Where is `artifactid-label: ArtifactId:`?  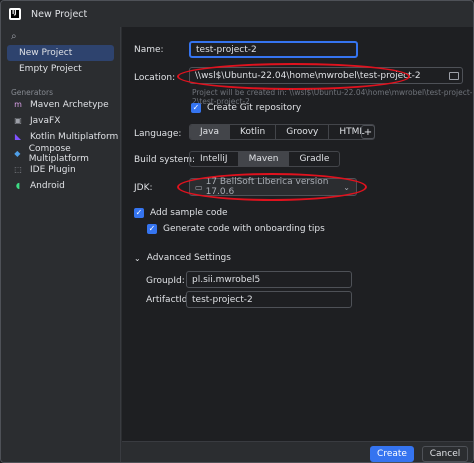
artifactid-label: ArtifactId: is located at coordinates (168, 300).